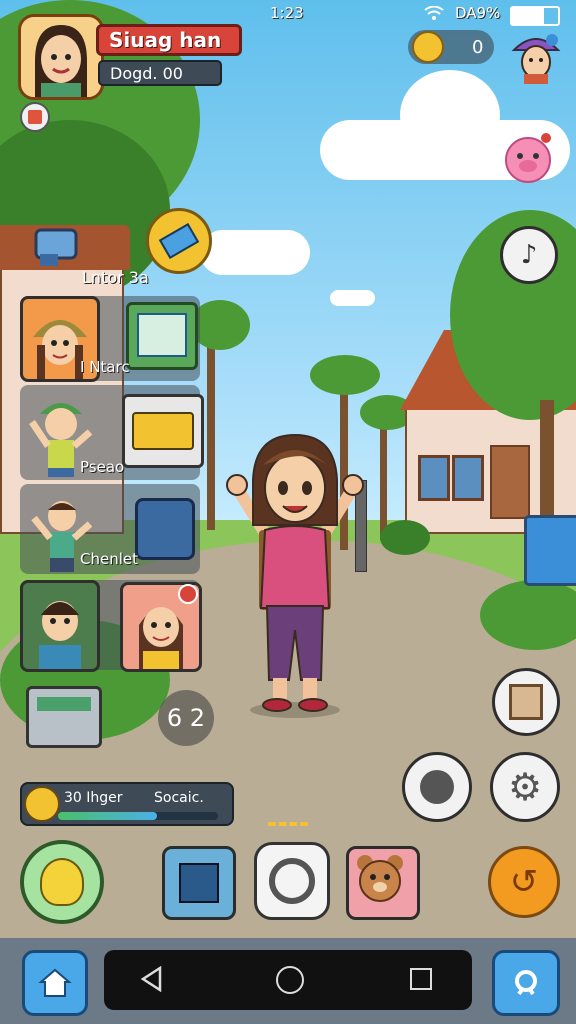 Image resolution: width=576 pixels, height=1024 pixels. I want to click on refresh-button: ↺, so click(524, 882).